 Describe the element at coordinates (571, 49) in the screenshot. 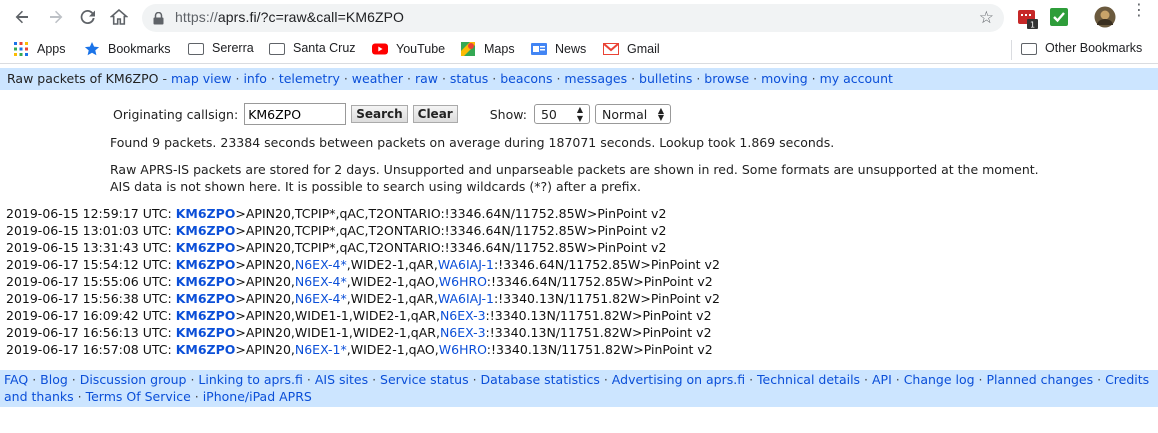

I see `bookmark-label: News` at that location.